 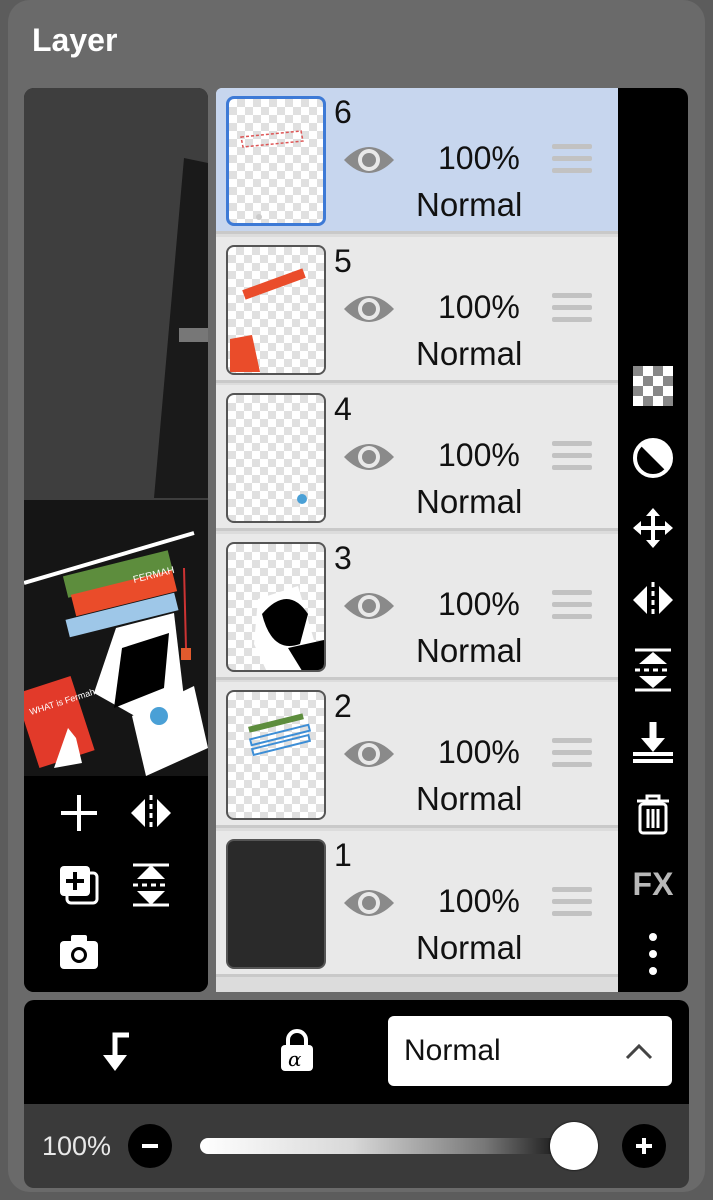 I want to click on flip-vertical-right-button, so click(x=653, y=670).